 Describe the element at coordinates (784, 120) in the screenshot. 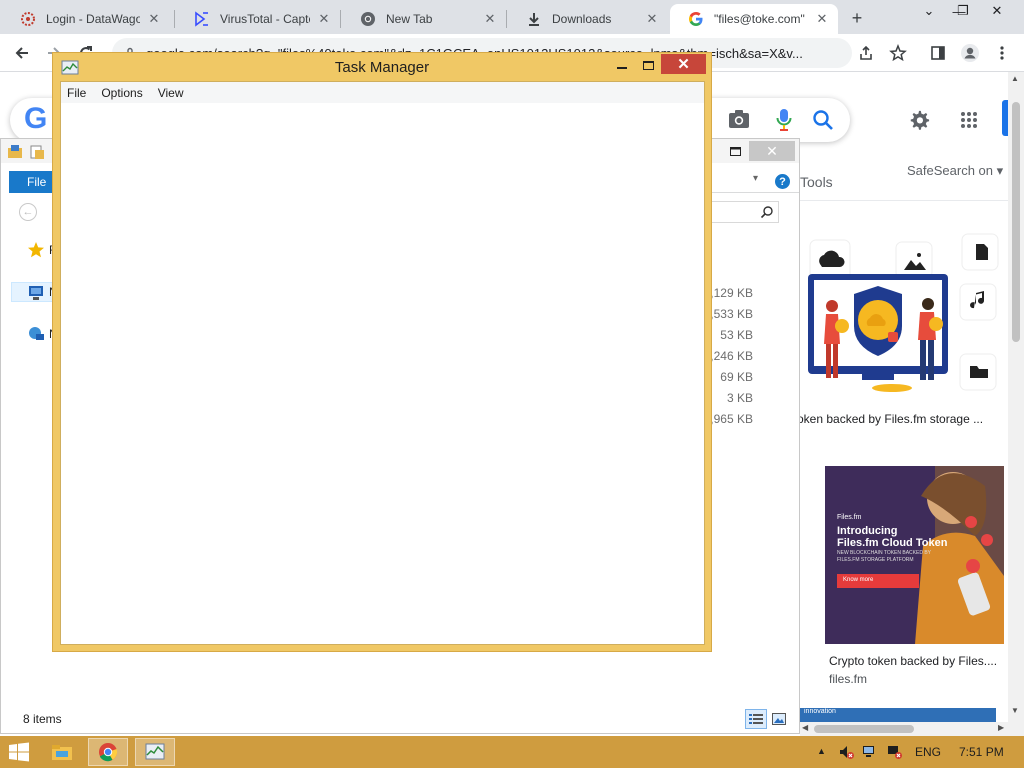

I see `microphone-icon` at that location.